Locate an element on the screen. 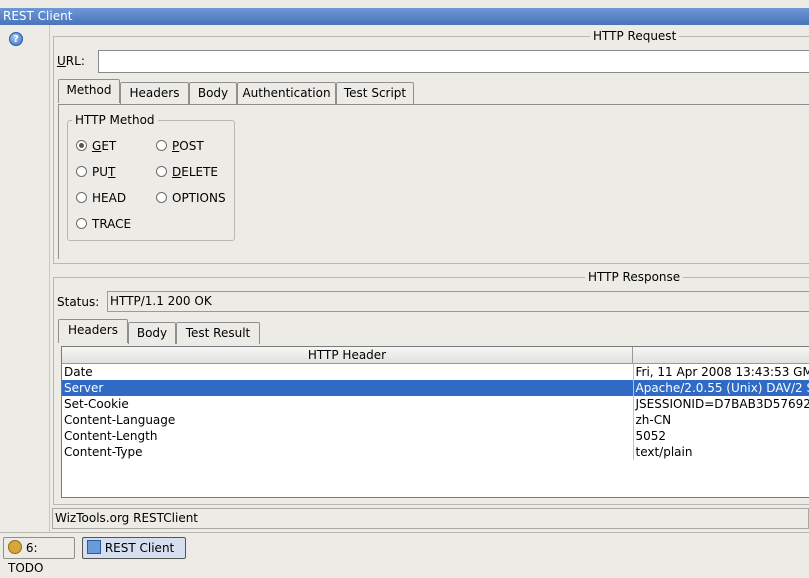 The height and width of the screenshot is (578, 809). status-label: Status: is located at coordinates (78, 302).